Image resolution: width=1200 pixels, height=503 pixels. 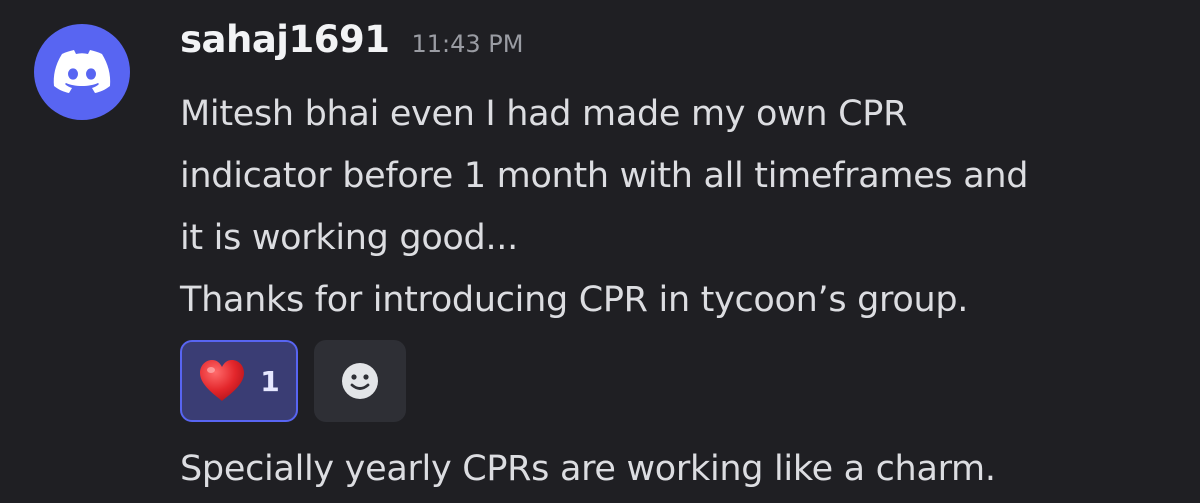 I want to click on username: sahaj1691, so click(x=285, y=39).